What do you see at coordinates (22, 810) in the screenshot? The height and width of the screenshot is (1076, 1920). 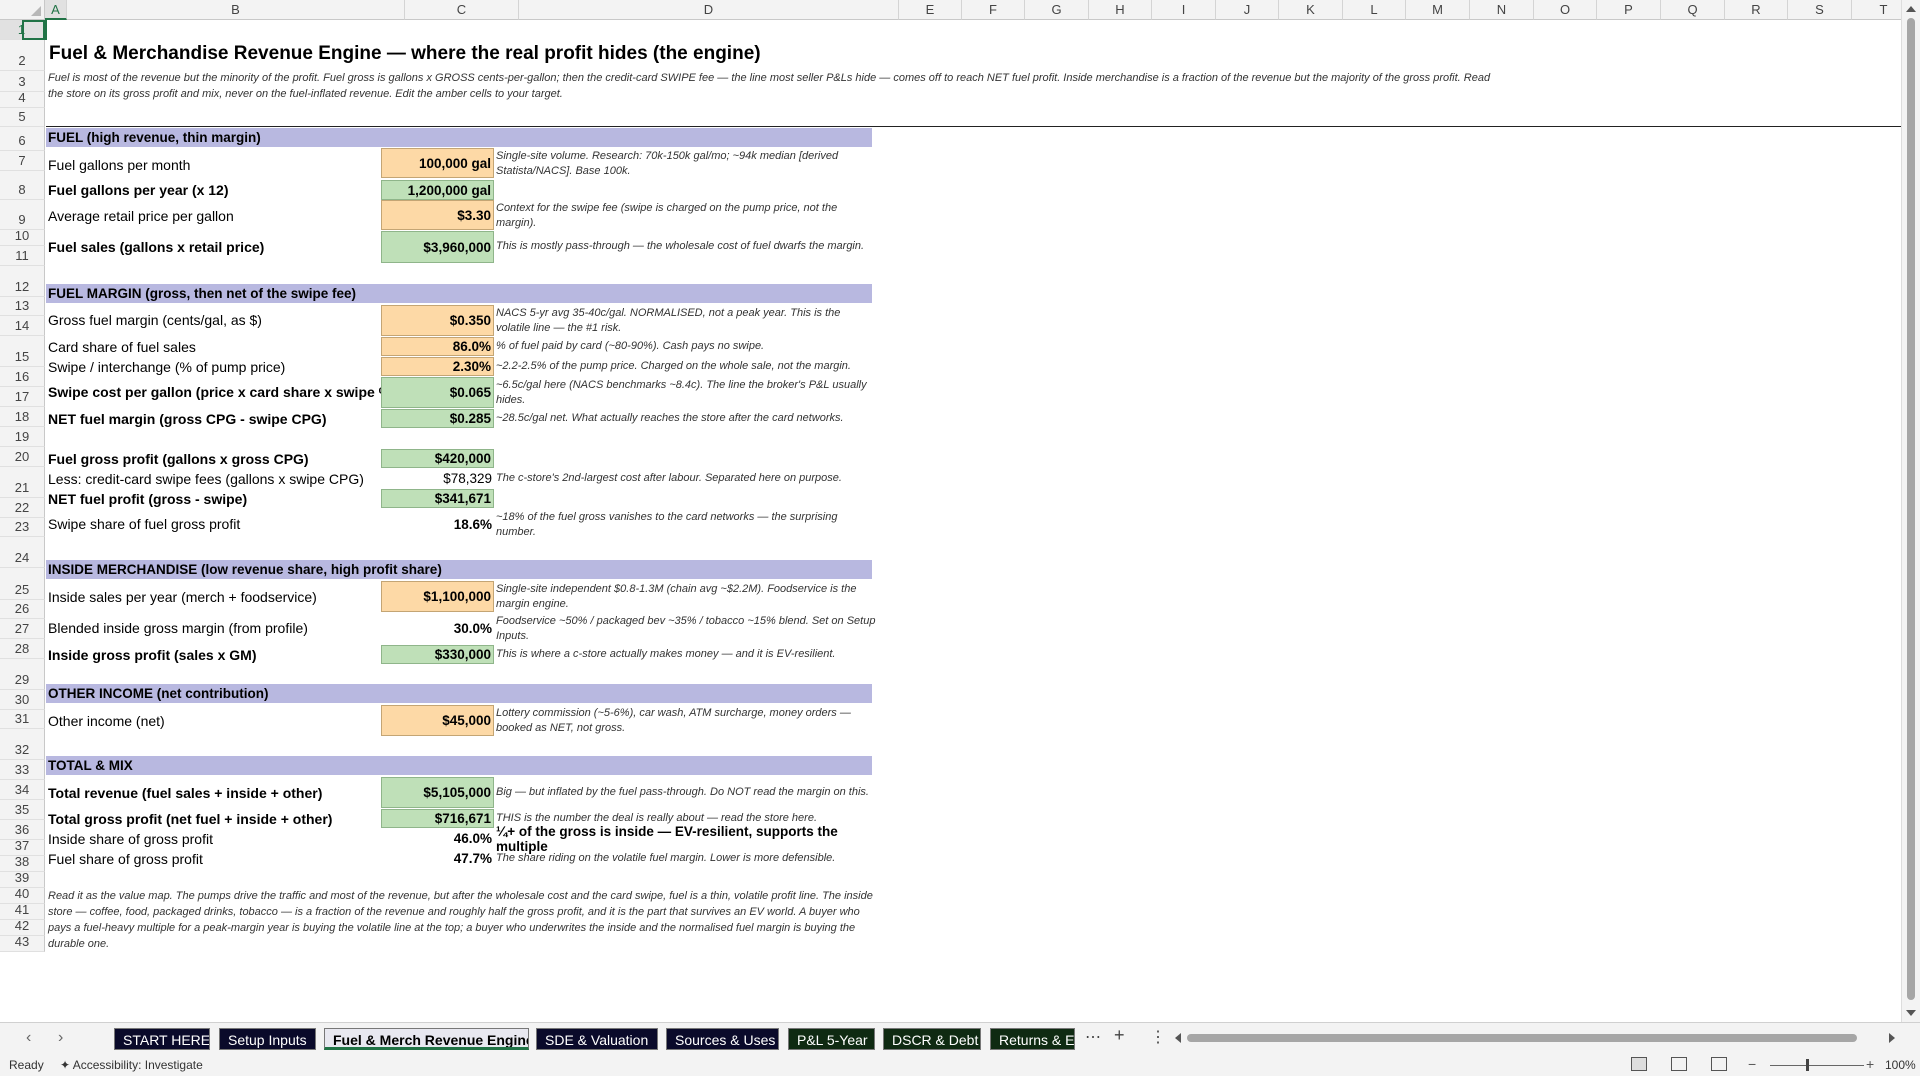 I see `row-header-35: 35` at bounding box center [22, 810].